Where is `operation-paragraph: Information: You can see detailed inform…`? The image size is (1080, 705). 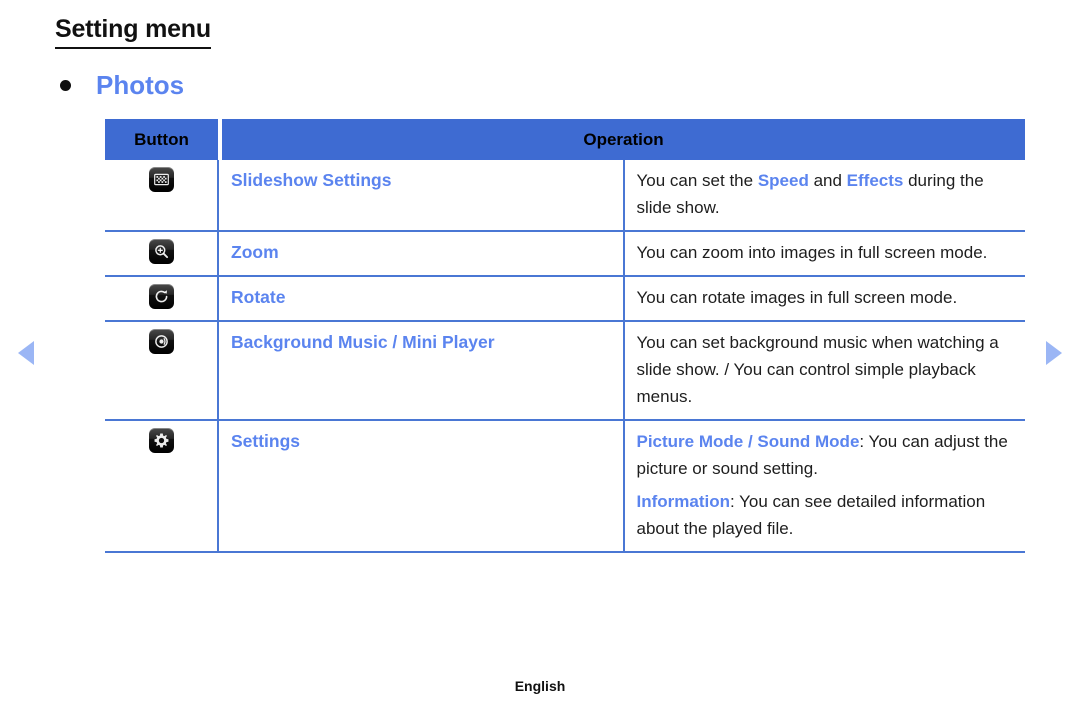 operation-paragraph: Information: You can see detailed inform… is located at coordinates (826, 515).